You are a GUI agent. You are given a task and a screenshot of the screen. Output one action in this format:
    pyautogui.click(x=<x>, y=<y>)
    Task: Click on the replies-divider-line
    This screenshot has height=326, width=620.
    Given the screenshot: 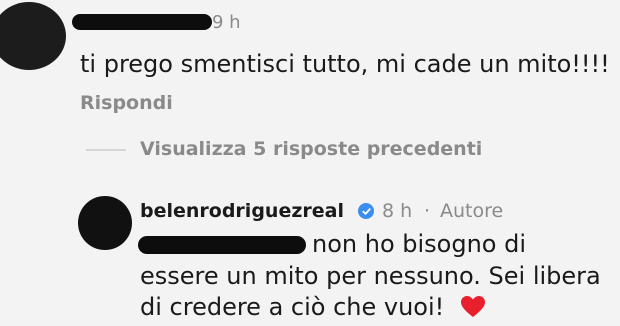 What is the action you would take?
    pyautogui.click(x=106, y=150)
    